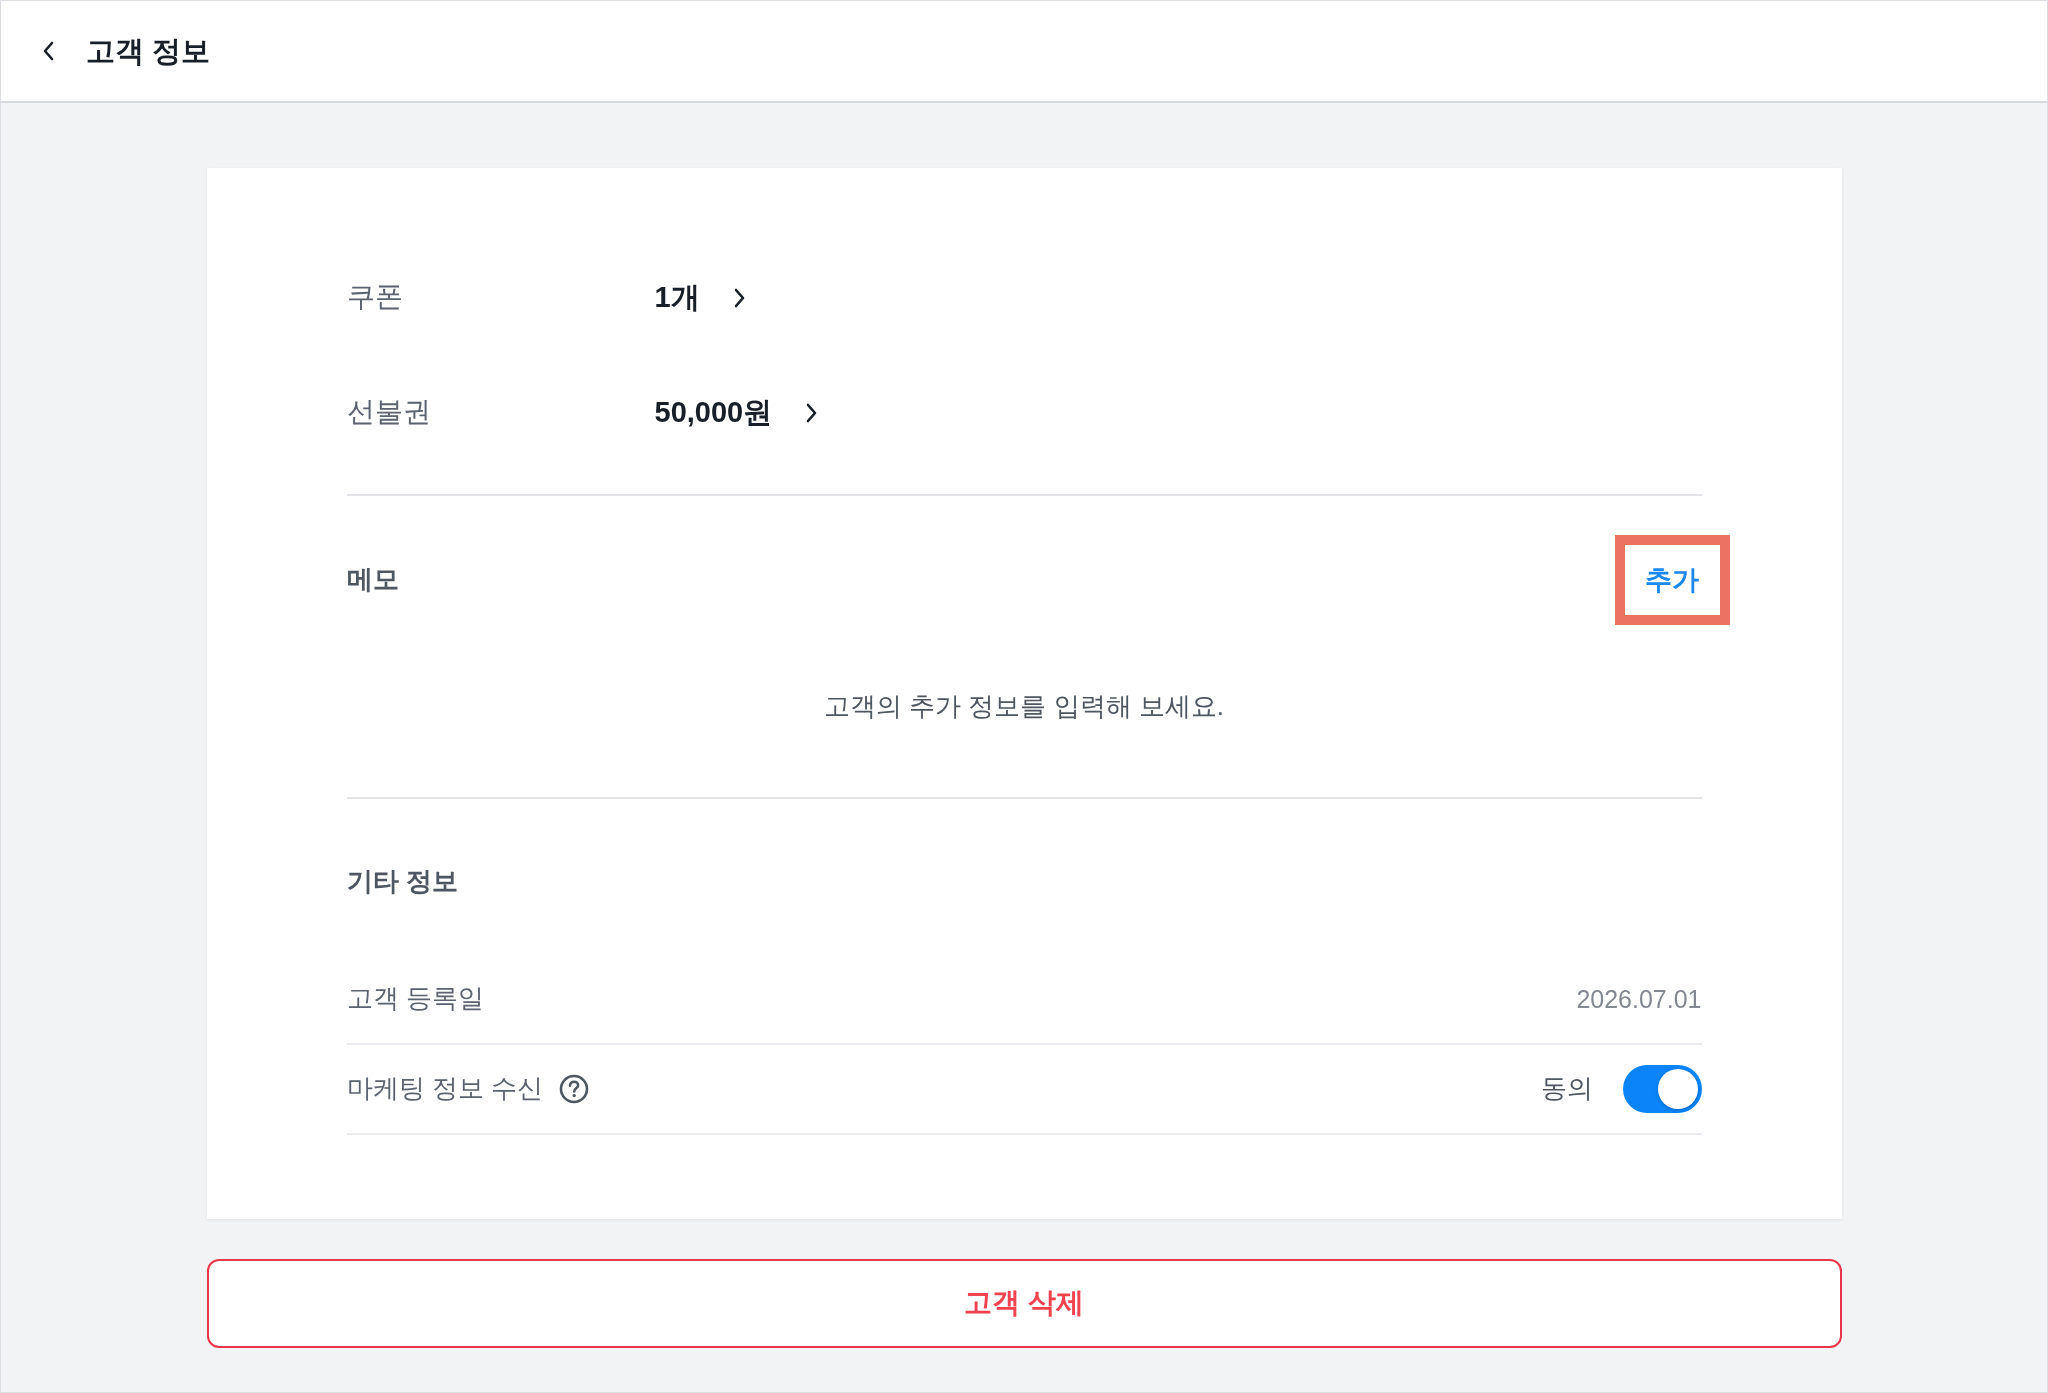 Image resolution: width=2048 pixels, height=1393 pixels. I want to click on info-label: 고객 등록일, so click(415, 998).